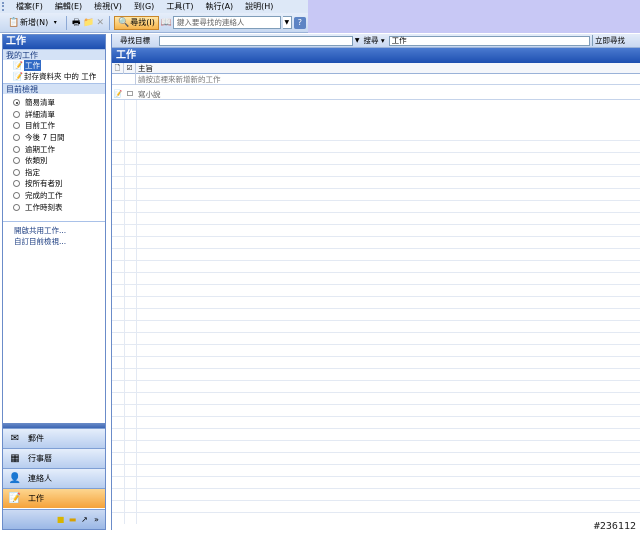 The height and width of the screenshot is (534, 640). I want to click on folder-item-archive-tasks: 📝 封存資料夾 中的 工作, so click(54, 76).